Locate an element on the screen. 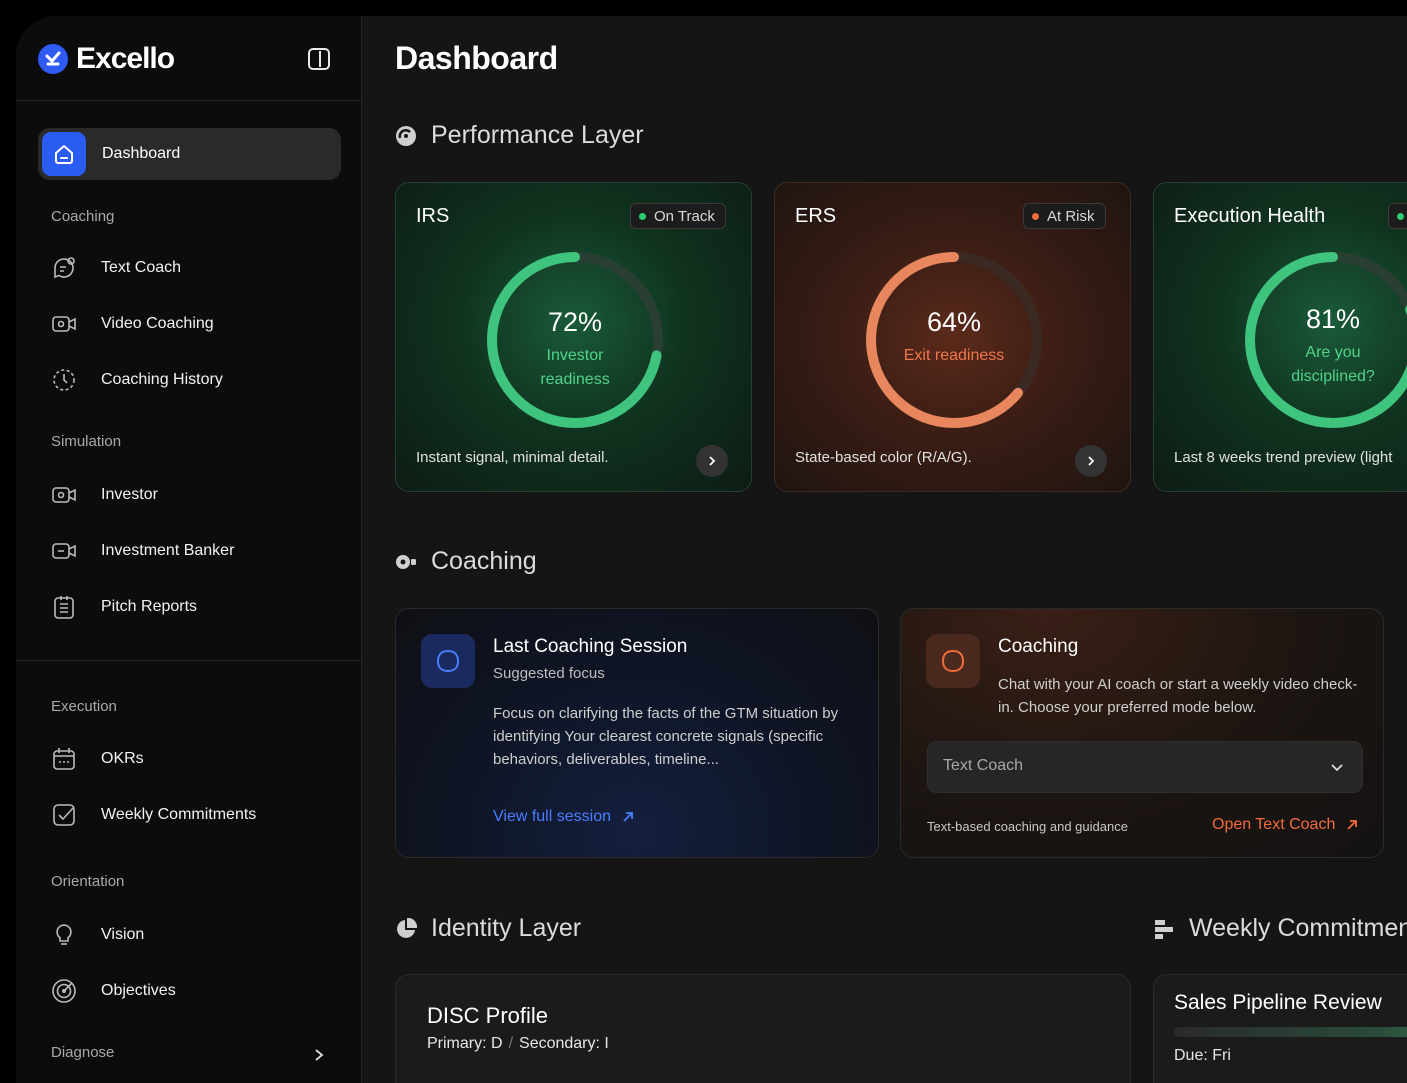 The height and width of the screenshot is (1083, 1407). sidebar-item-label: Video Coaching is located at coordinates (157, 323).